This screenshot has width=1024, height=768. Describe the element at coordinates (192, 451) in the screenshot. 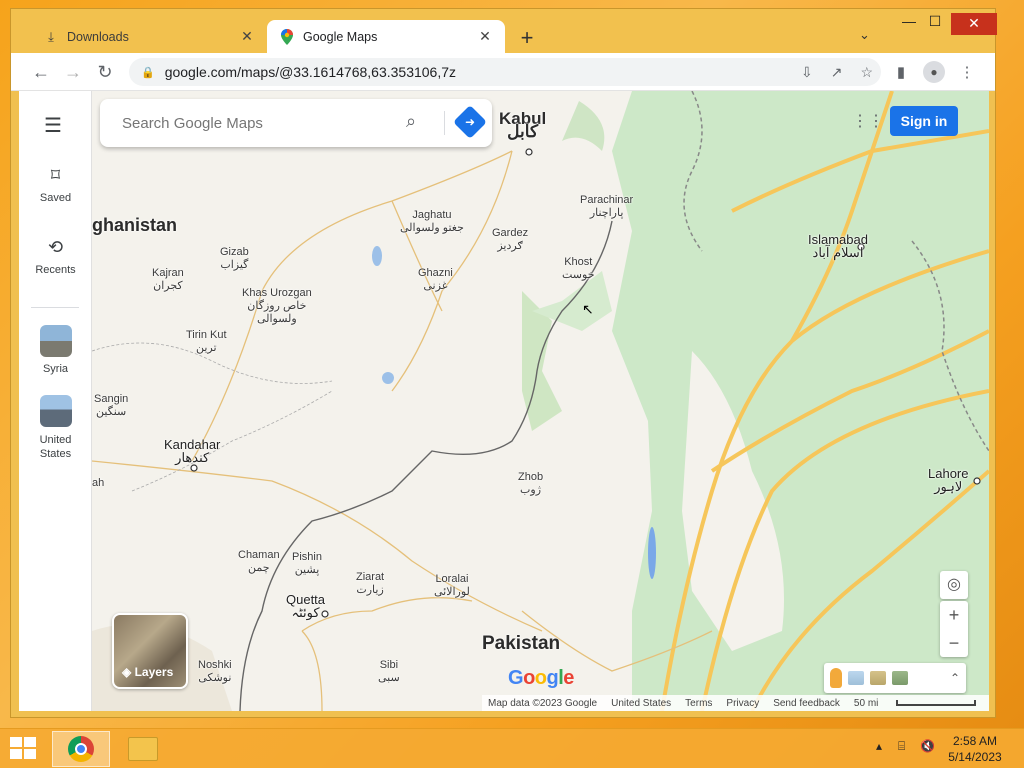

I see `map-label-kandahar: Kandahar کندهار` at that location.